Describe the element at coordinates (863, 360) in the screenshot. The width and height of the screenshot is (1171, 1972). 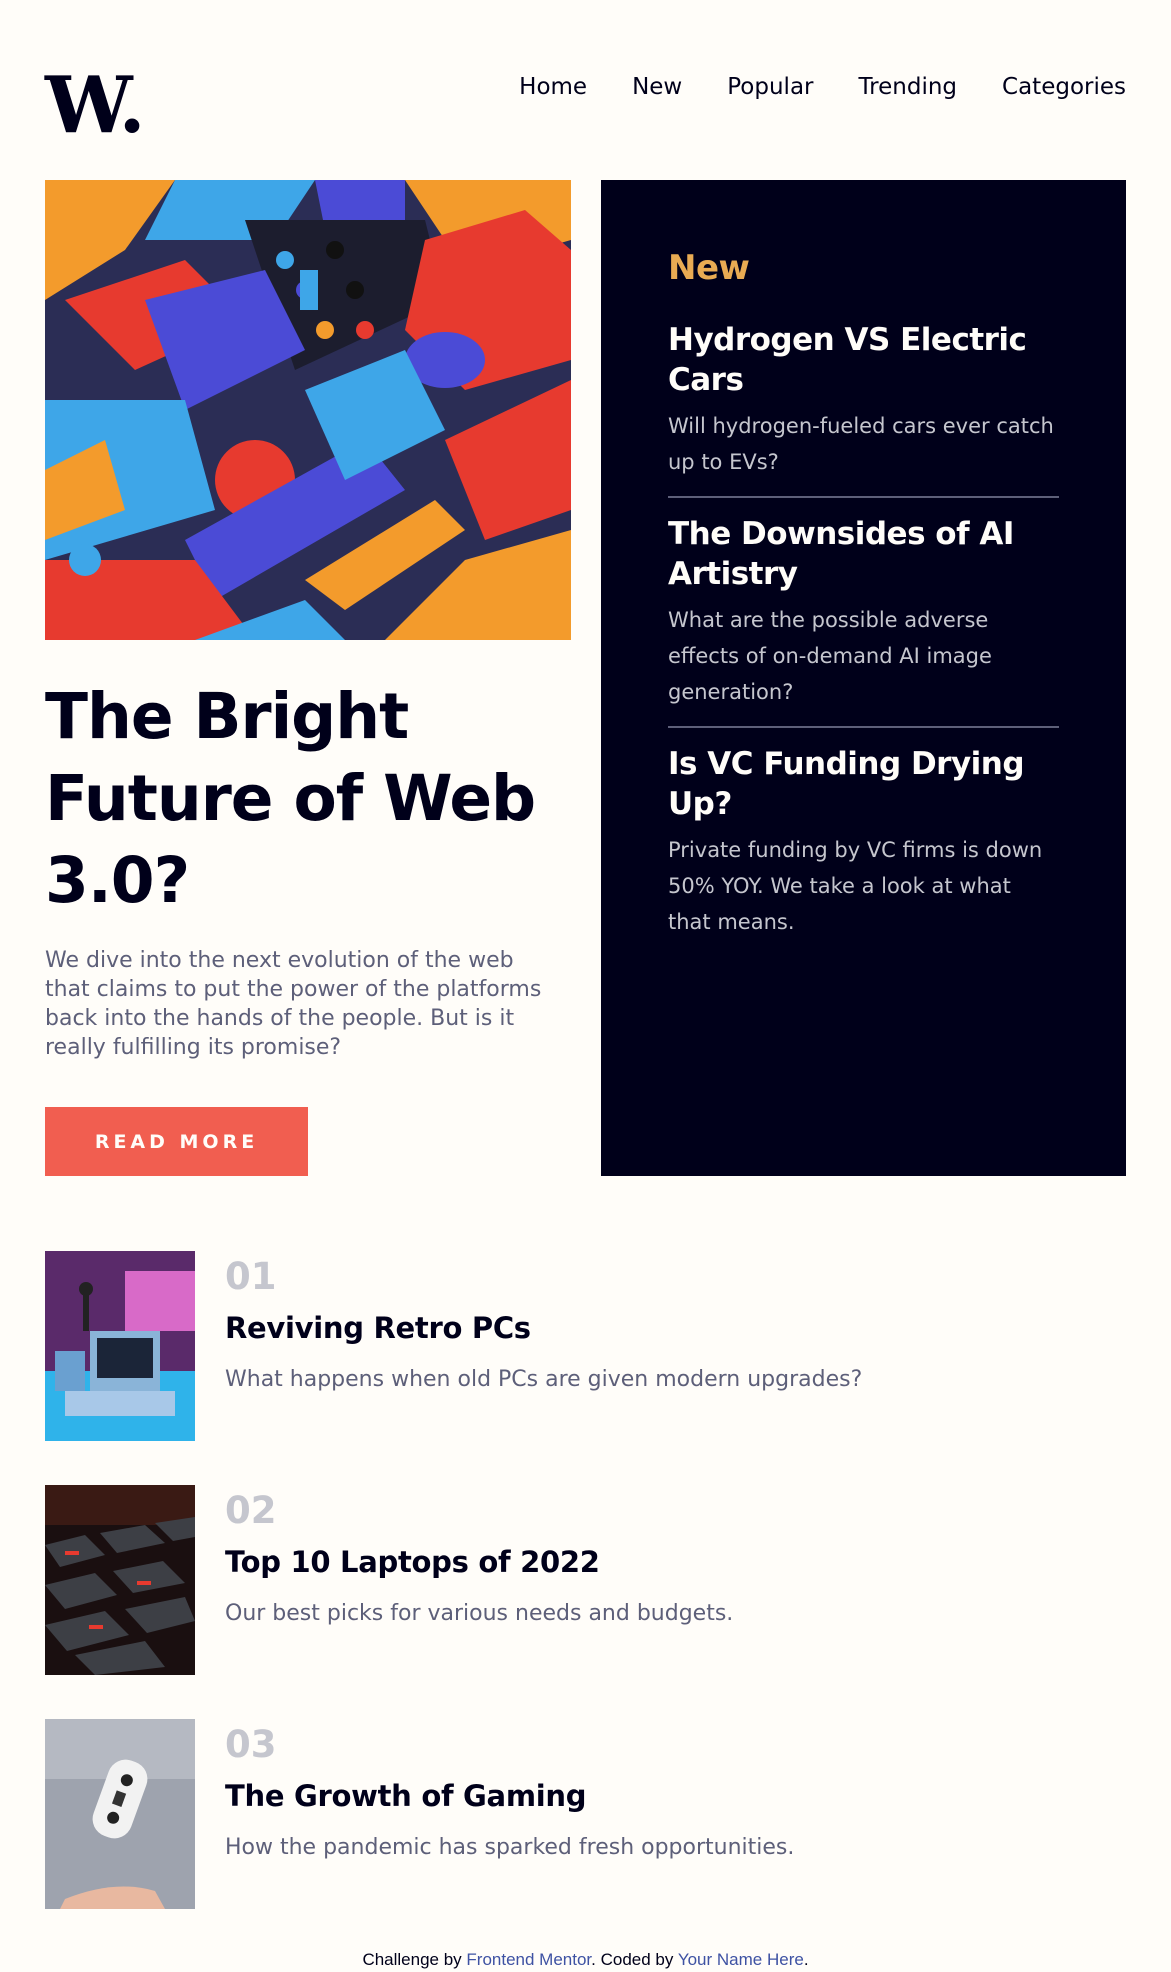
I see `new-item-title: Hydrogen VS Electric Cars` at that location.